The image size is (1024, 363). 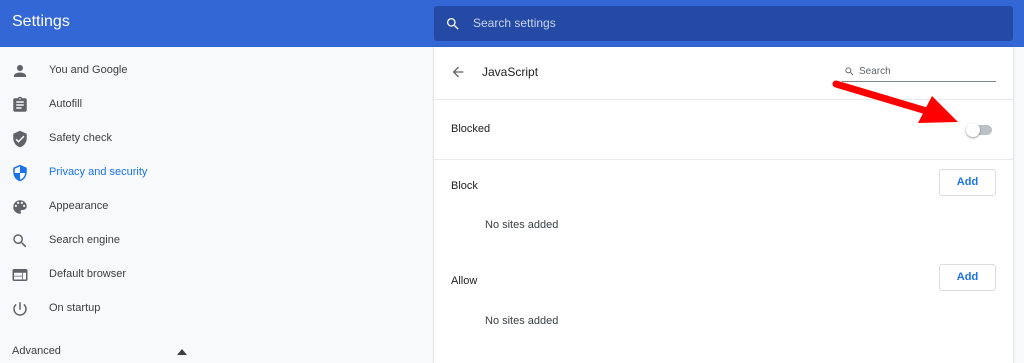 I want to click on sidebar-item-privacy-and-security: Privacy and security, so click(x=210, y=173).